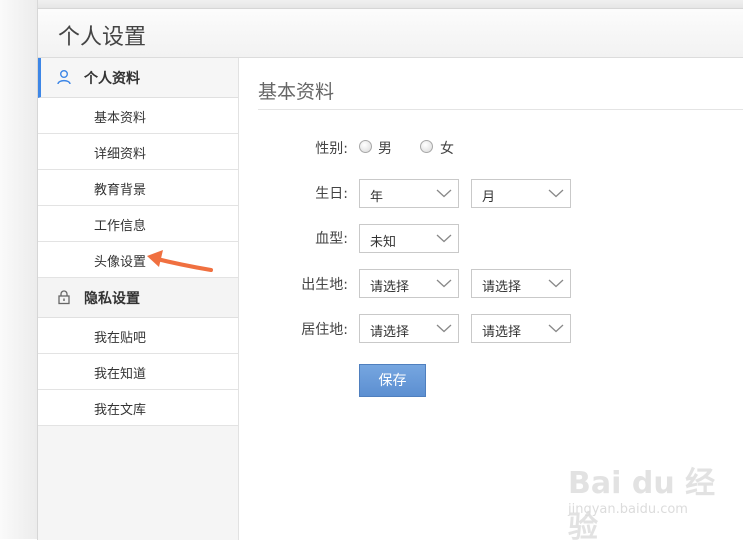  Describe the element at coordinates (489, 197) in the screenshot. I see `select-value: 月` at that location.